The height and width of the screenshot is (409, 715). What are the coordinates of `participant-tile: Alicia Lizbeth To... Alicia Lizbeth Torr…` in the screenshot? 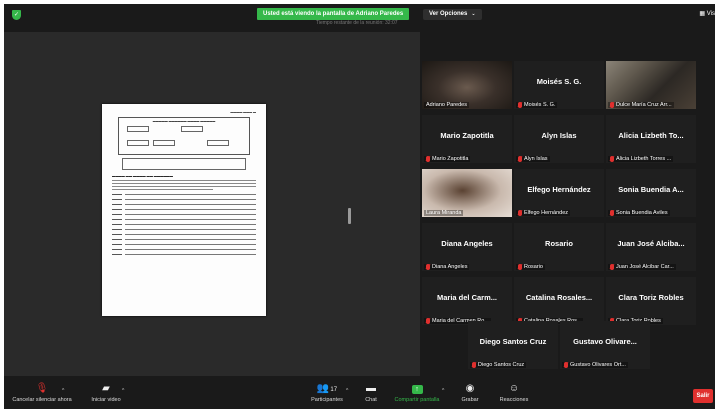 It's located at (651, 139).